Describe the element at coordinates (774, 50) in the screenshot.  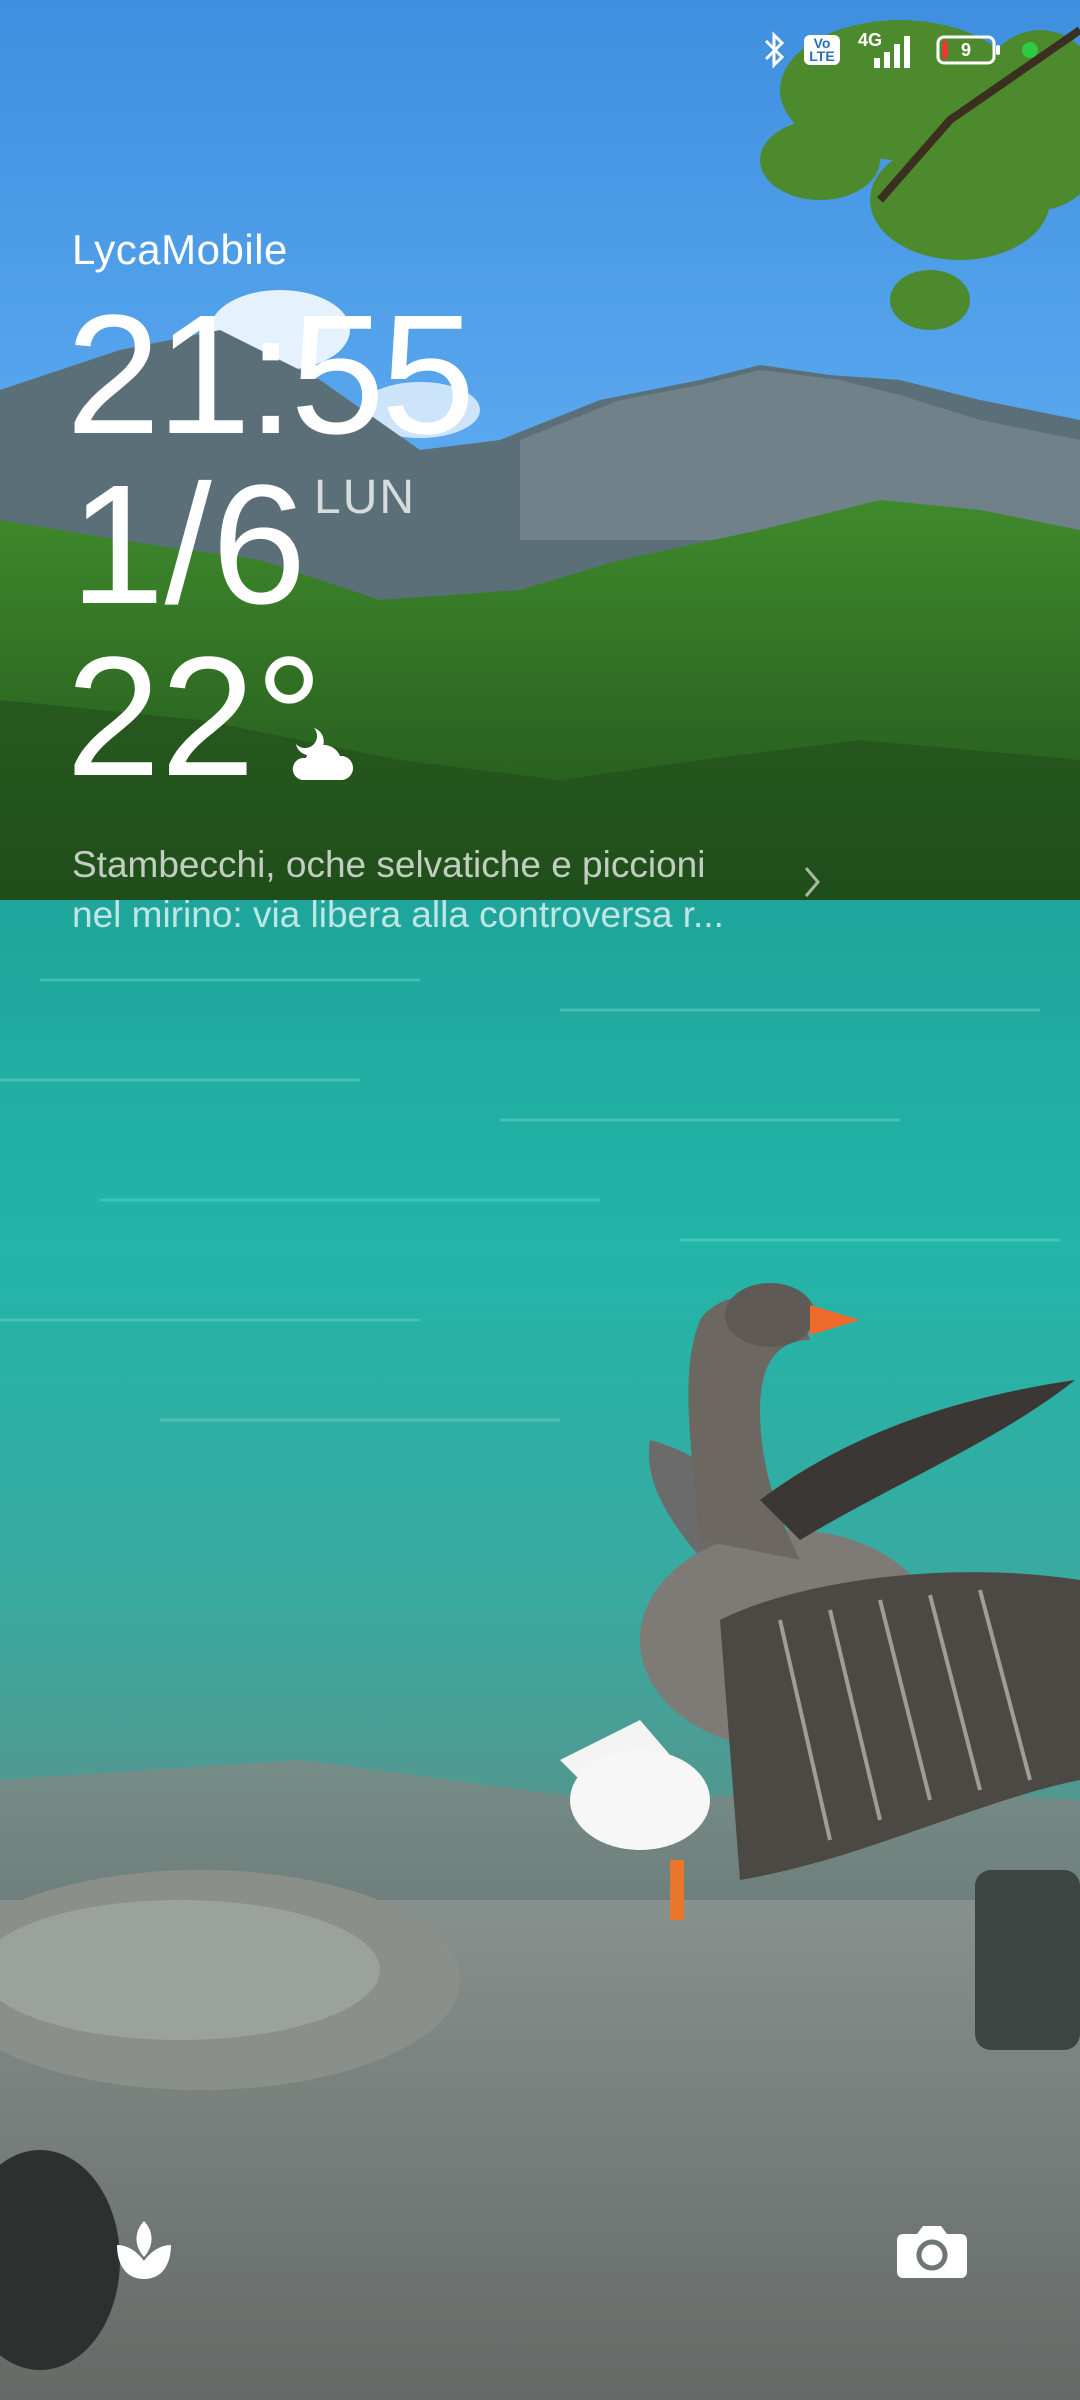
I see `bluetooth-icon` at that location.